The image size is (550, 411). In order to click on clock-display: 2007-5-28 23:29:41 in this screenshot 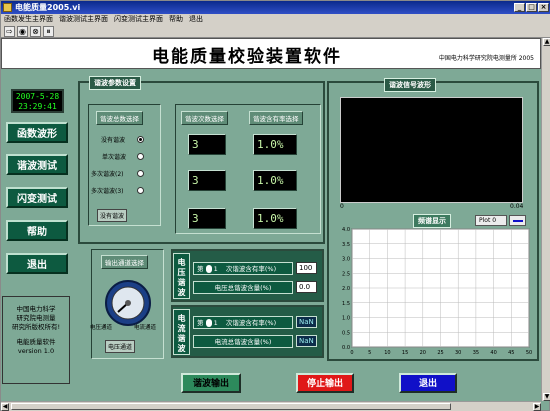, I will do `click(37, 101)`.